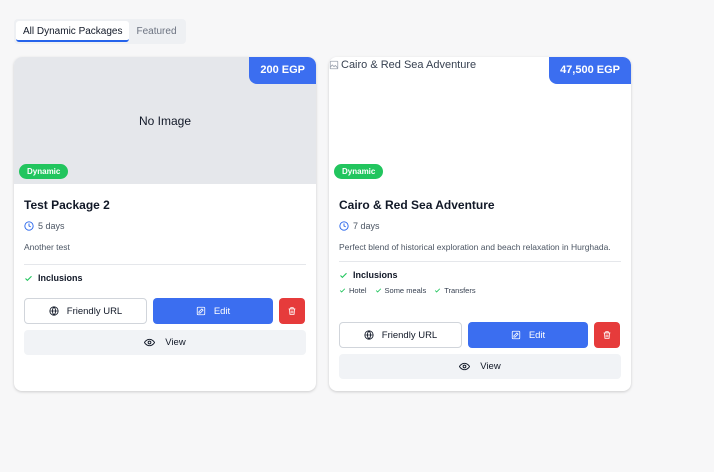 Image resolution: width=714 pixels, height=472 pixels. I want to click on broken-image: Cairo & Red Sea Adventure, so click(402, 65).